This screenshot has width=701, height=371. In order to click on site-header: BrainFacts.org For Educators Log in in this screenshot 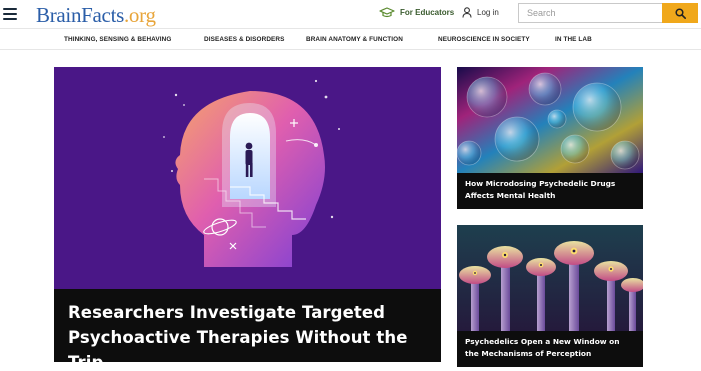, I will do `click(350, 14)`.